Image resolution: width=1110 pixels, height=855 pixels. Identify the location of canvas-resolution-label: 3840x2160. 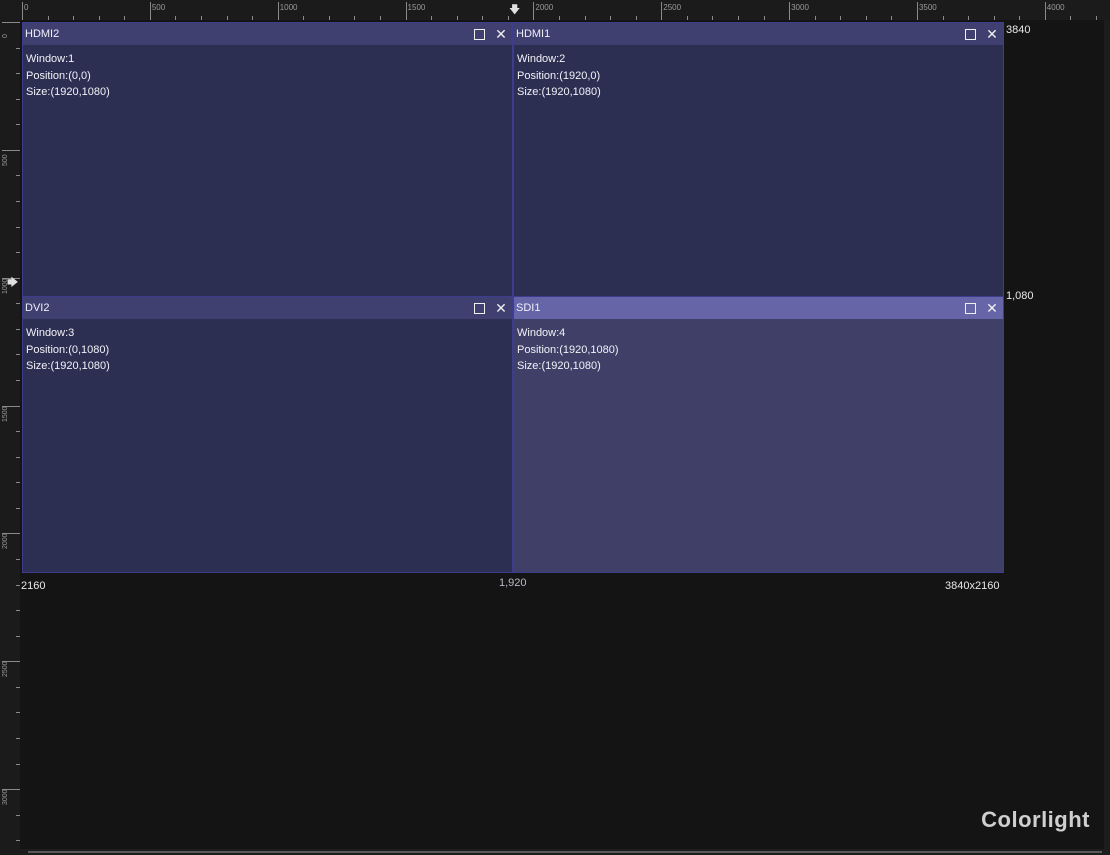
(972, 586).